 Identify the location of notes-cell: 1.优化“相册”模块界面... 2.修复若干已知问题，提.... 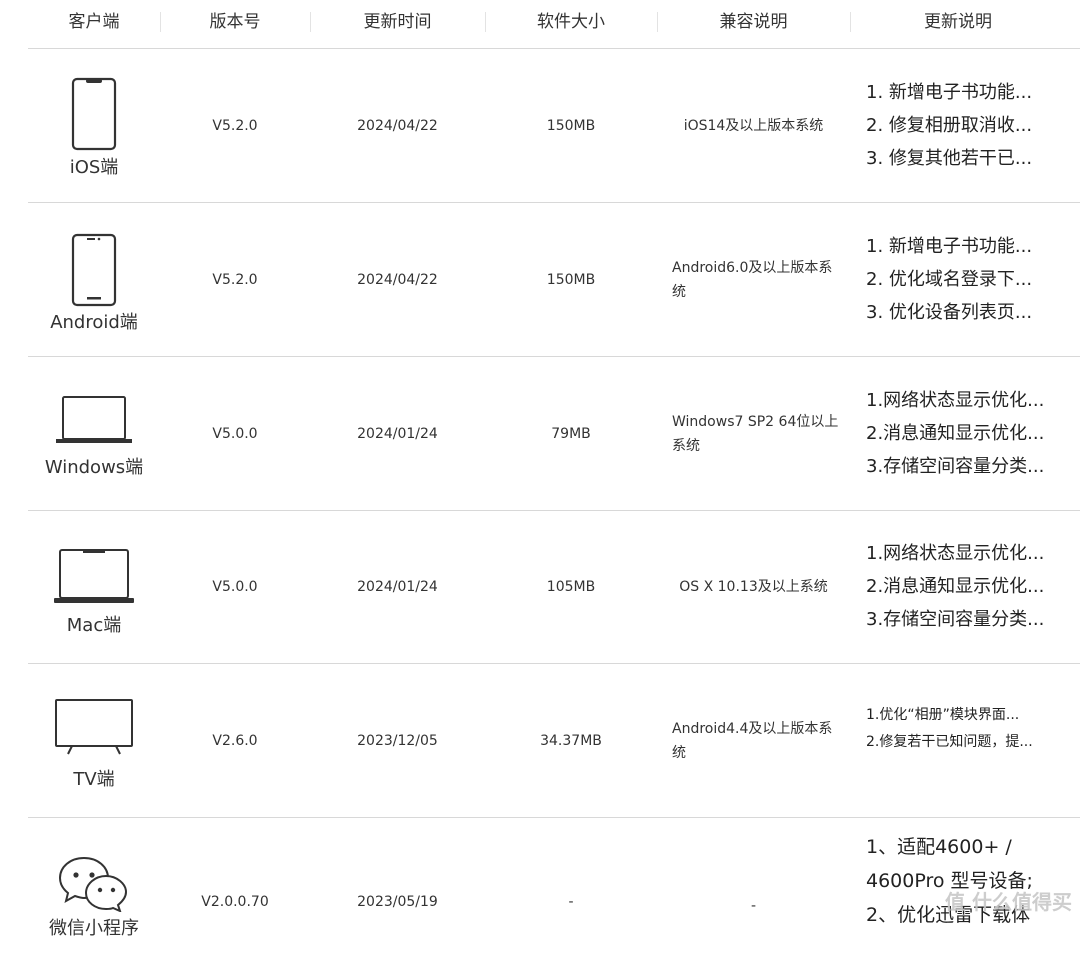
(973, 710).